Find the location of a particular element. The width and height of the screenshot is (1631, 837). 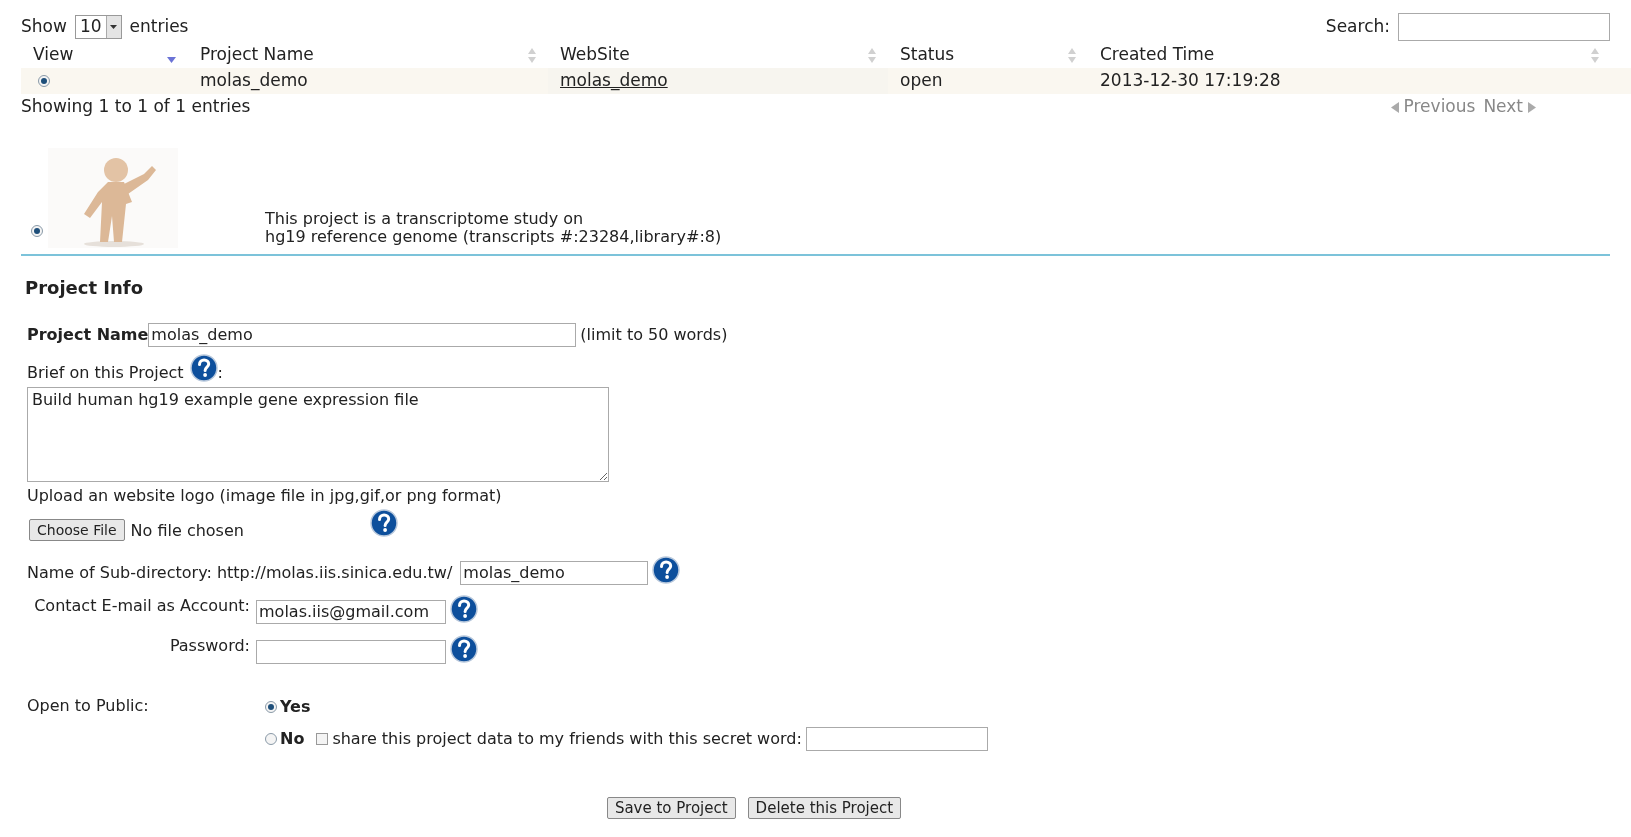

column-header: Status is located at coordinates (988, 55).